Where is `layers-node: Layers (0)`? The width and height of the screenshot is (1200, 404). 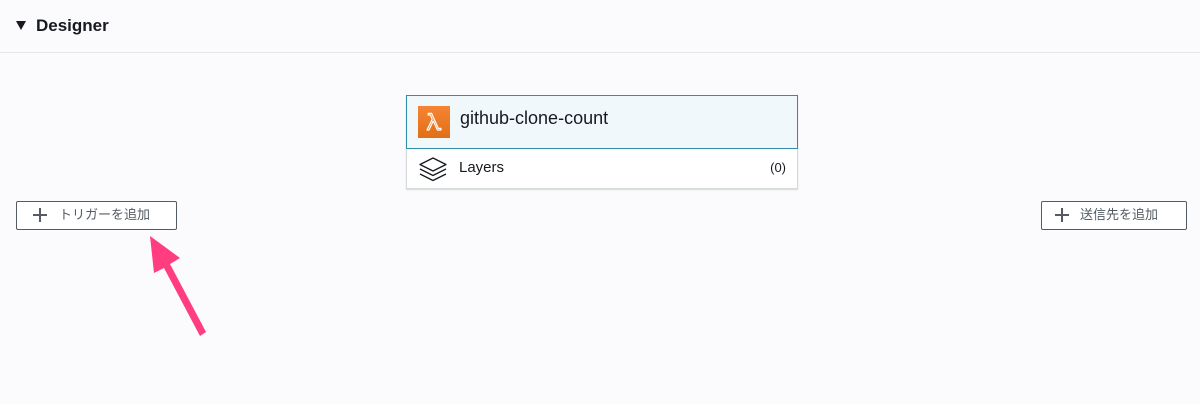
layers-node: Layers (0) is located at coordinates (602, 168).